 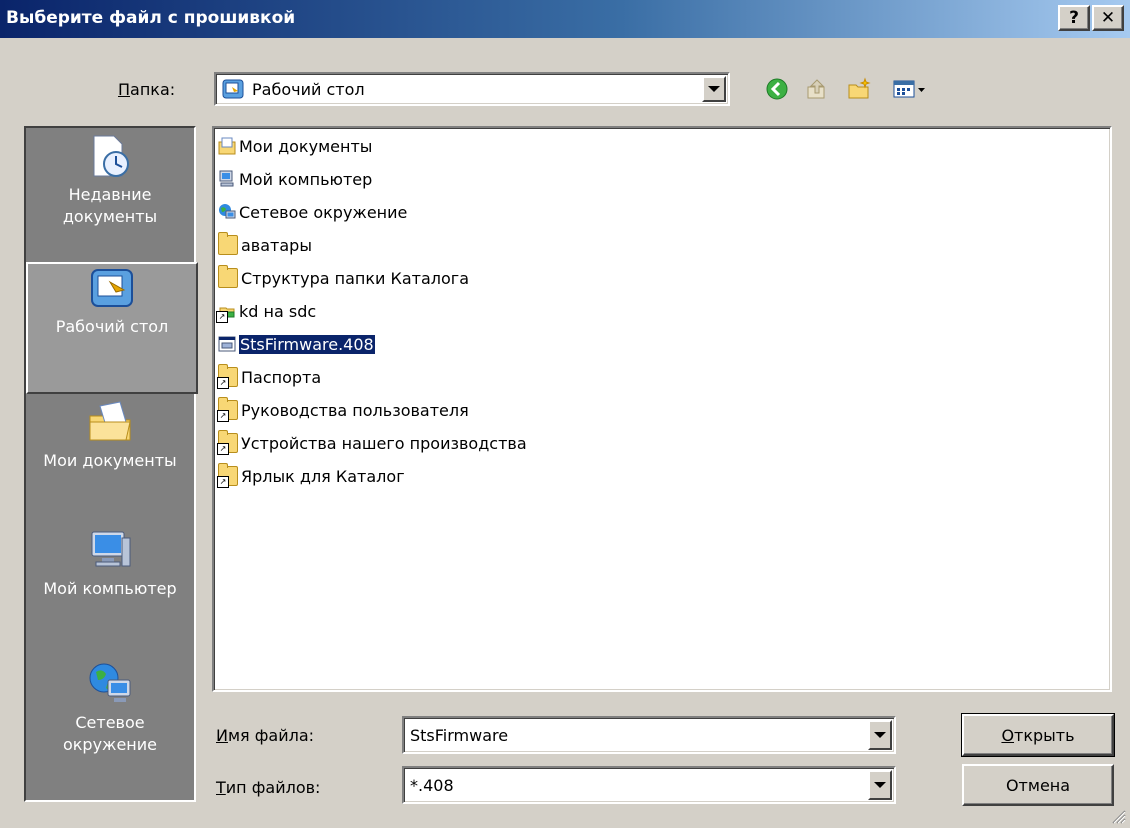 I want to click on place-label: Недавние документы, so click(x=110, y=205).